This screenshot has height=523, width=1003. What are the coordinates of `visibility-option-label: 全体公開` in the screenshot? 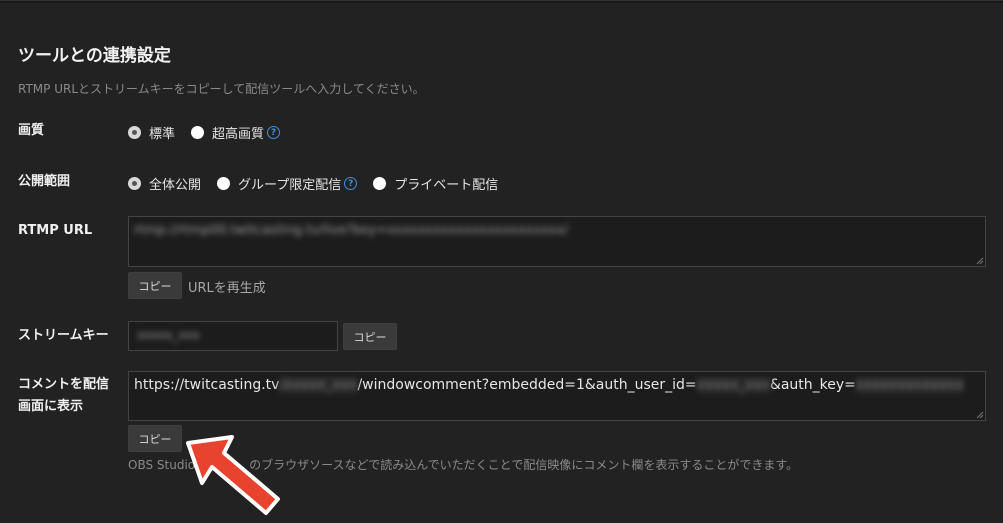 It's located at (175, 185).